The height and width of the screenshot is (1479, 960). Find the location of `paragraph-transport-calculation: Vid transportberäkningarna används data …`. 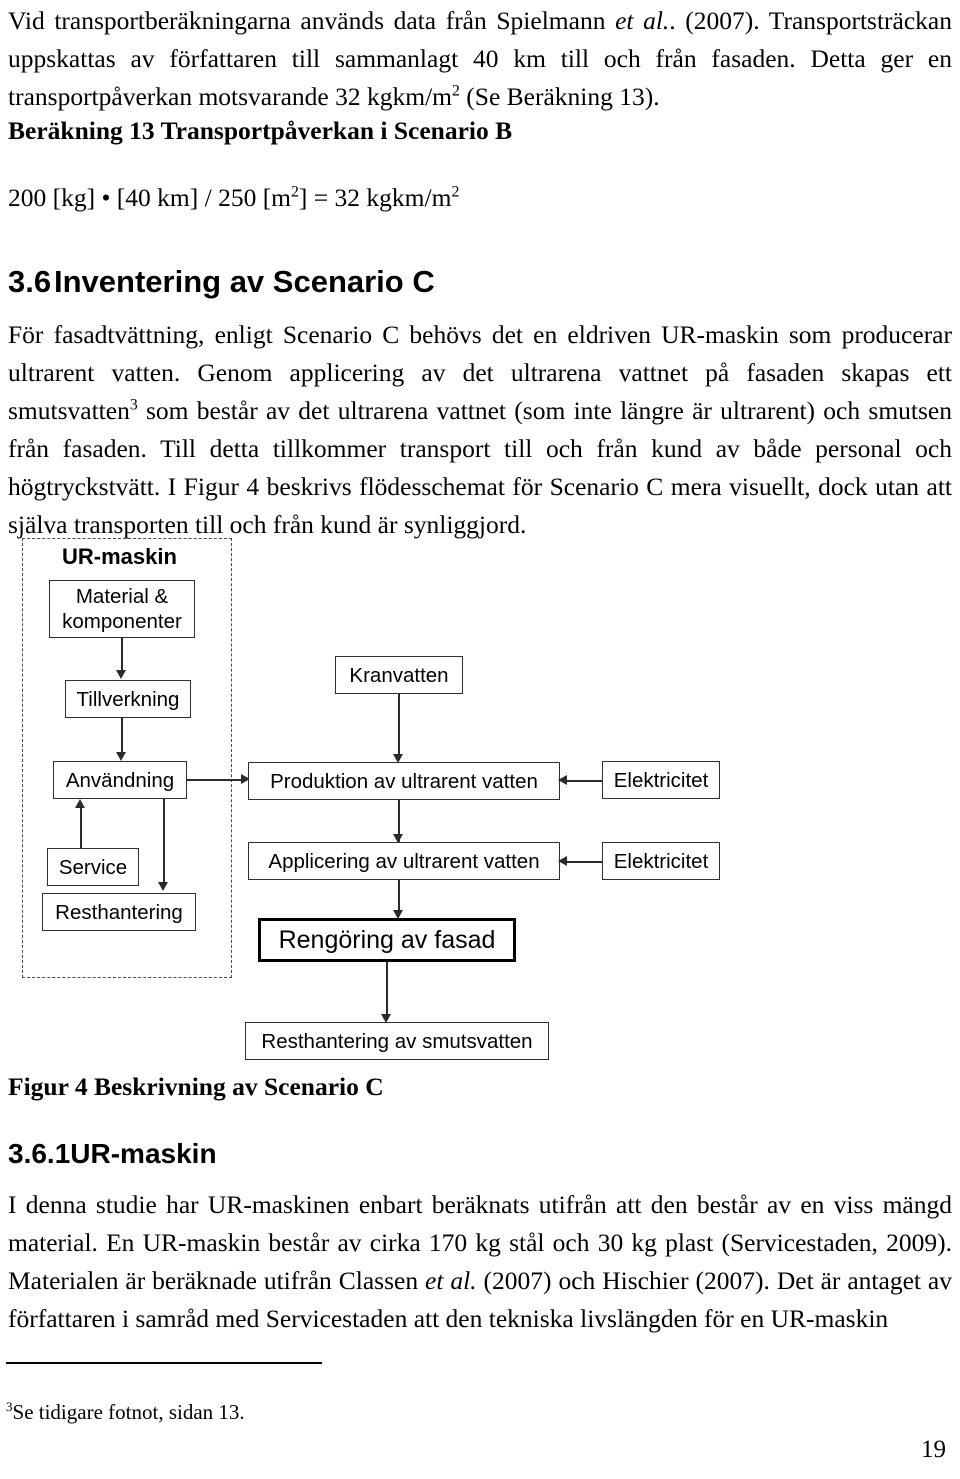

paragraph-transport-calculation: Vid transportberäkningarna används data … is located at coordinates (480, 59).